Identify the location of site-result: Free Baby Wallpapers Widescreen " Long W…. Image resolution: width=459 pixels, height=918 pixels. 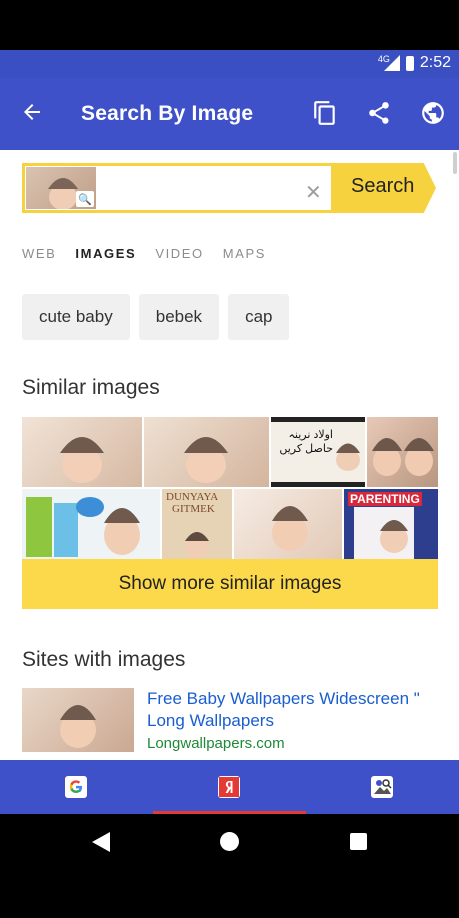
(230, 723).